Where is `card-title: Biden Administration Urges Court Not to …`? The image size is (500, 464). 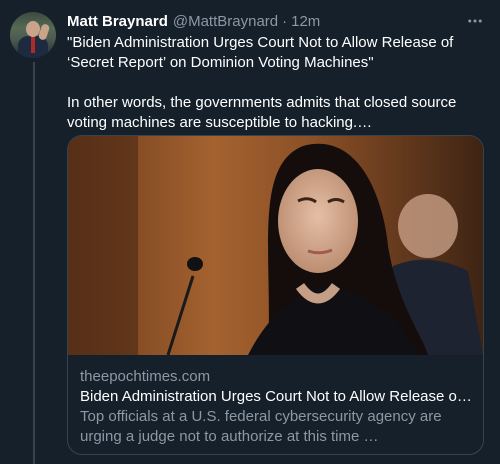 card-title: Biden Administration Urges Court Not to … is located at coordinates (277, 397).